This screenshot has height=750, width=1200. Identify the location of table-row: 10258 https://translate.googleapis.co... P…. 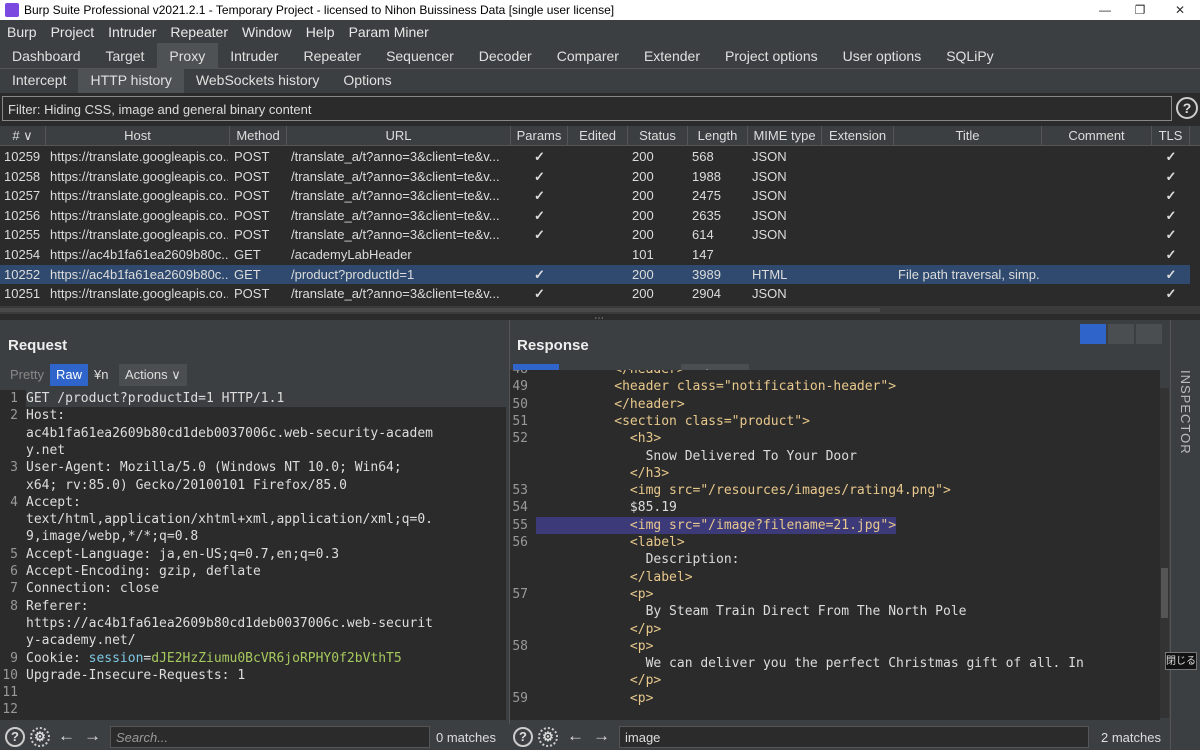
(595, 177).